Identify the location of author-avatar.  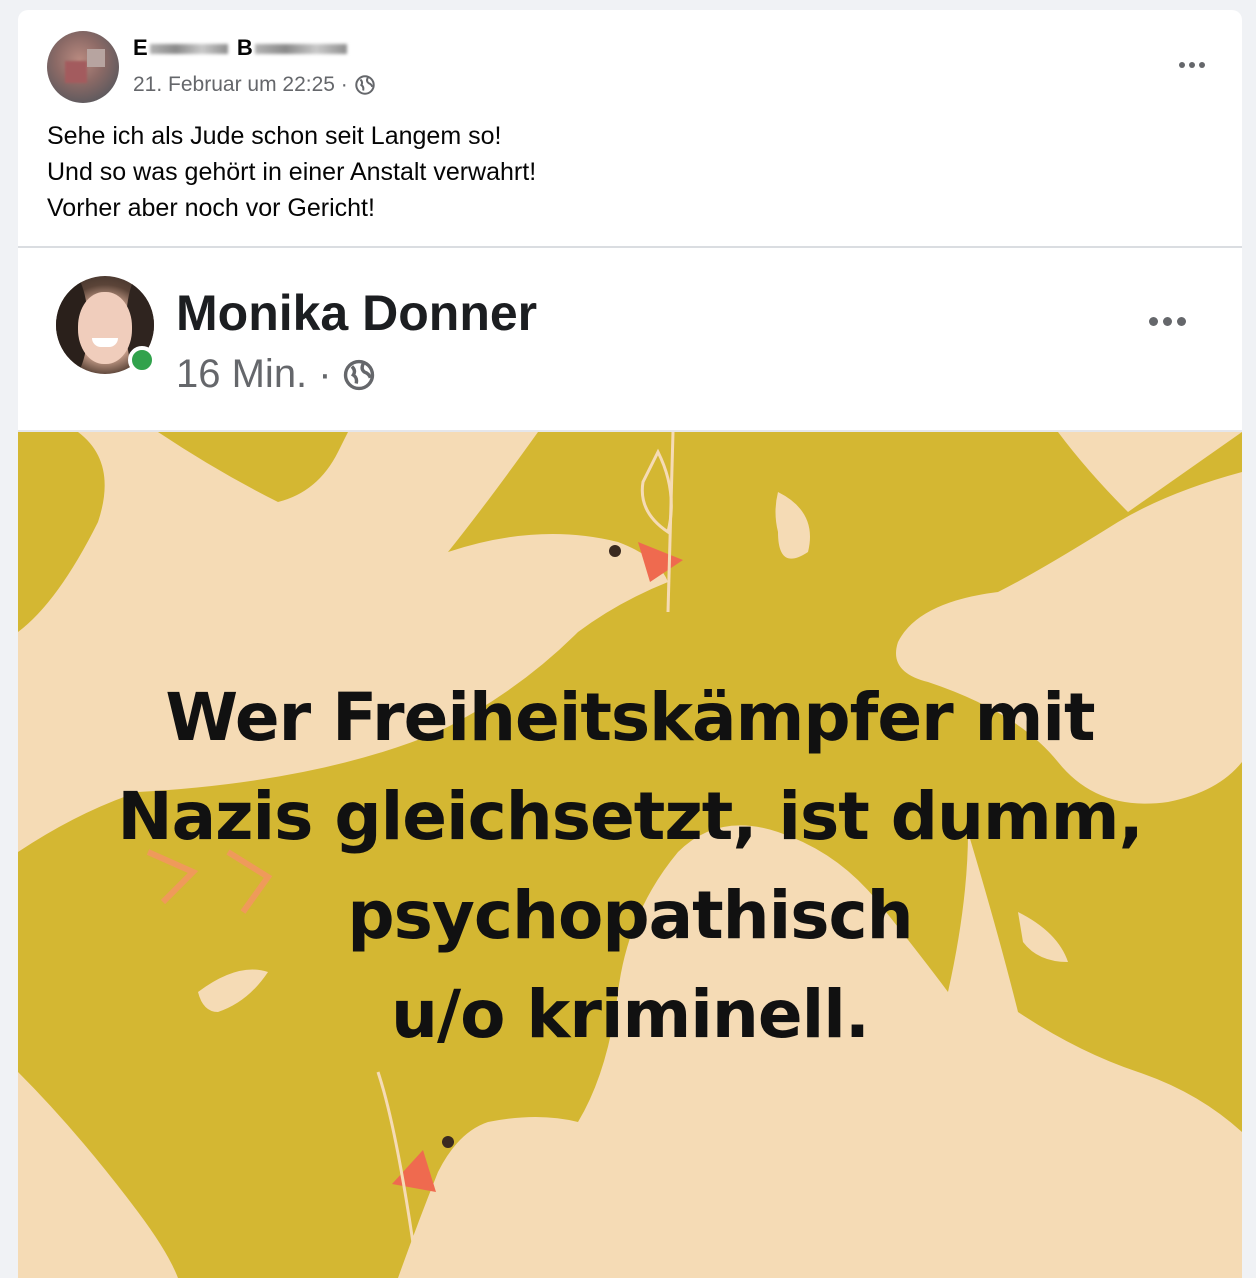
(83, 67).